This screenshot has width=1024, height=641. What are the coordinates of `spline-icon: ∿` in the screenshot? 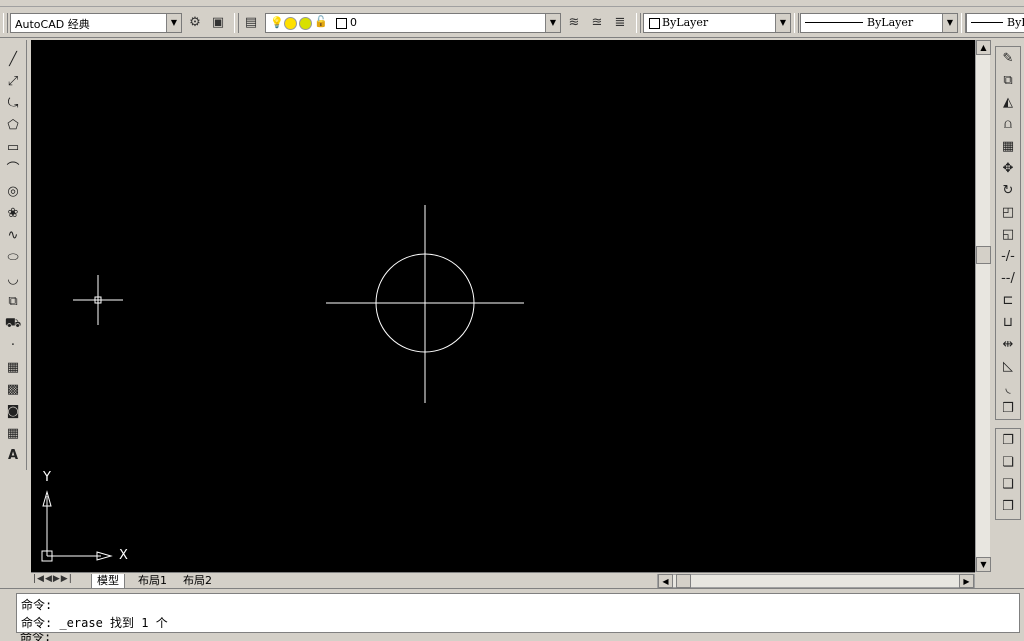 It's located at (13, 236).